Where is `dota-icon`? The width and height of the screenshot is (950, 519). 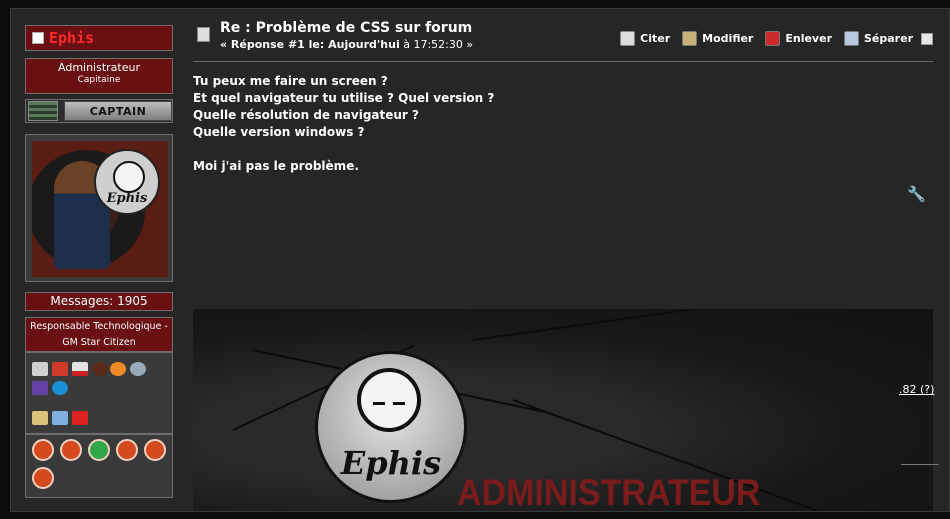 dota-icon is located at coordinates (100, 369).